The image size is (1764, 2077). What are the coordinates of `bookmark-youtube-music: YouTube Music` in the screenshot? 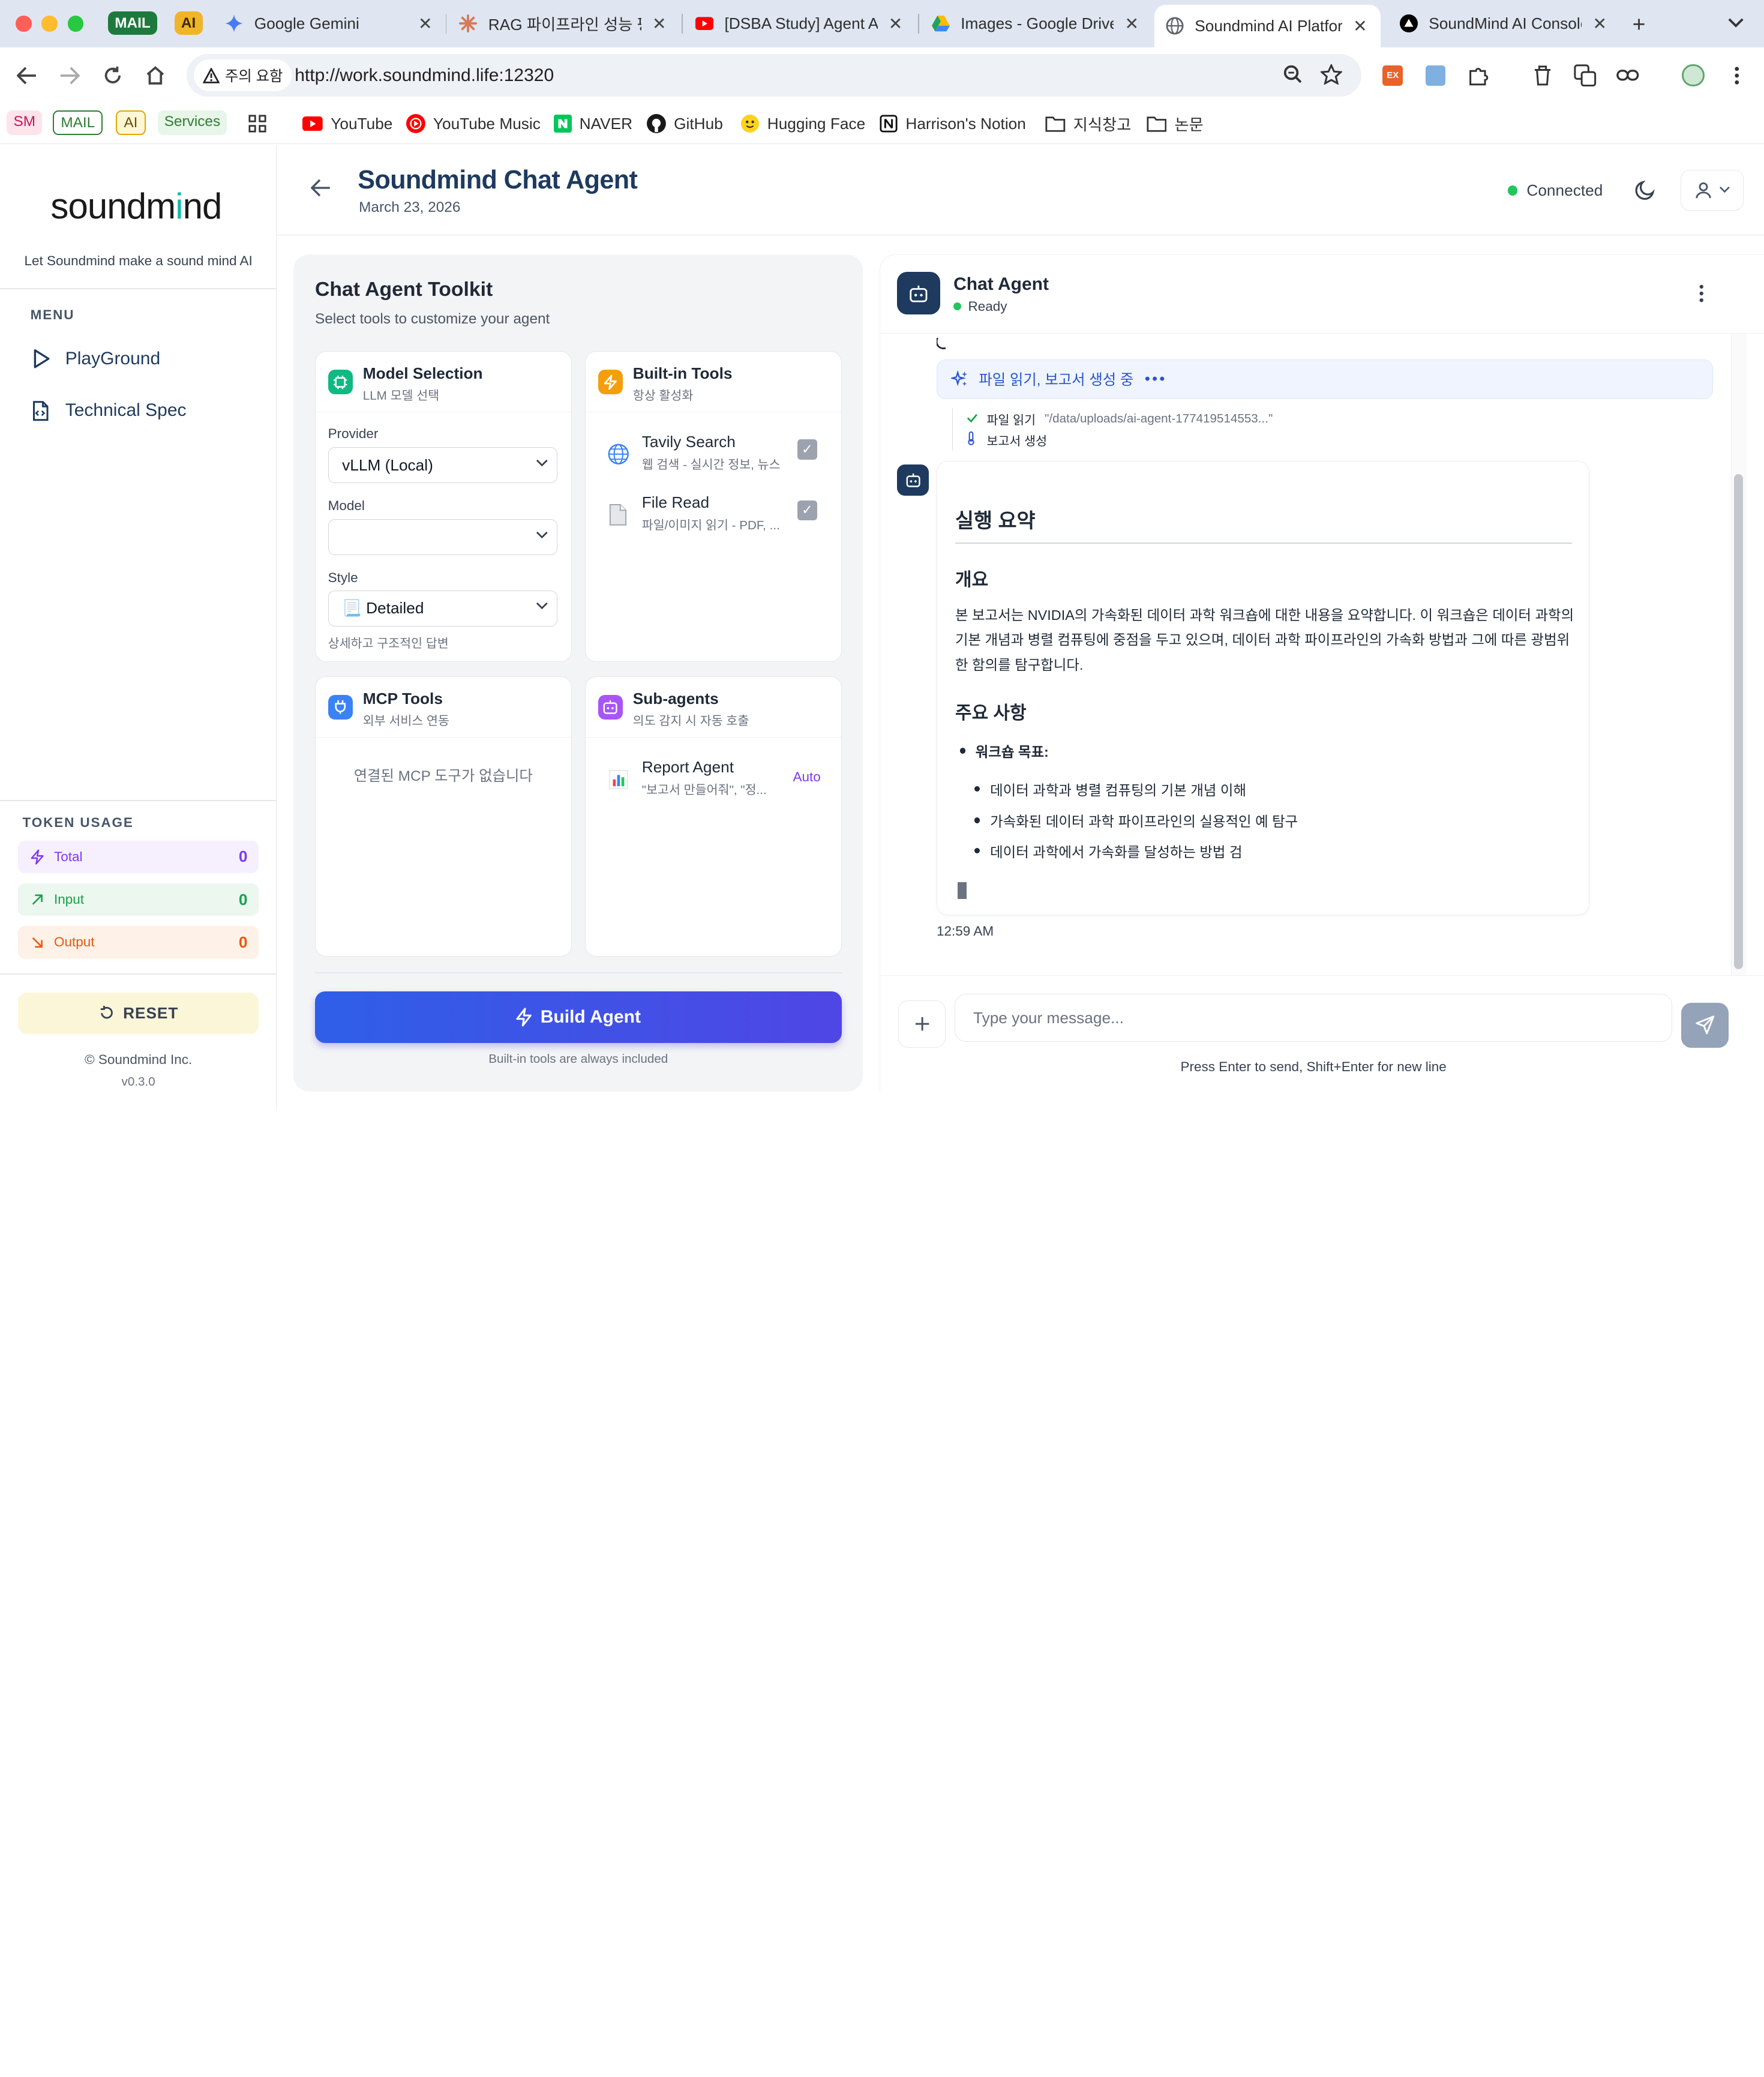 It's located at (473, 123).